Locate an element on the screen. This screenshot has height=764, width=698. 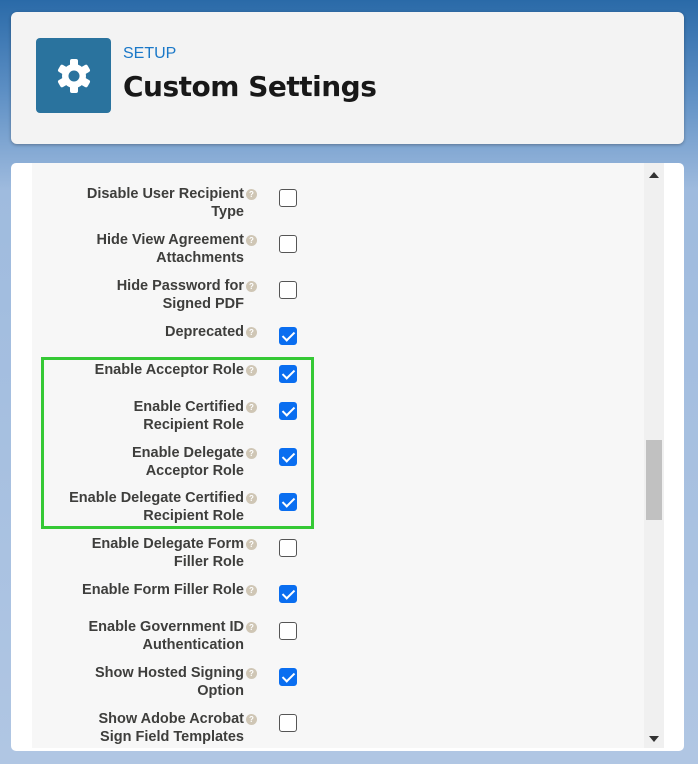
setting-label-line: Attachments is located at coordinates (200, 258).